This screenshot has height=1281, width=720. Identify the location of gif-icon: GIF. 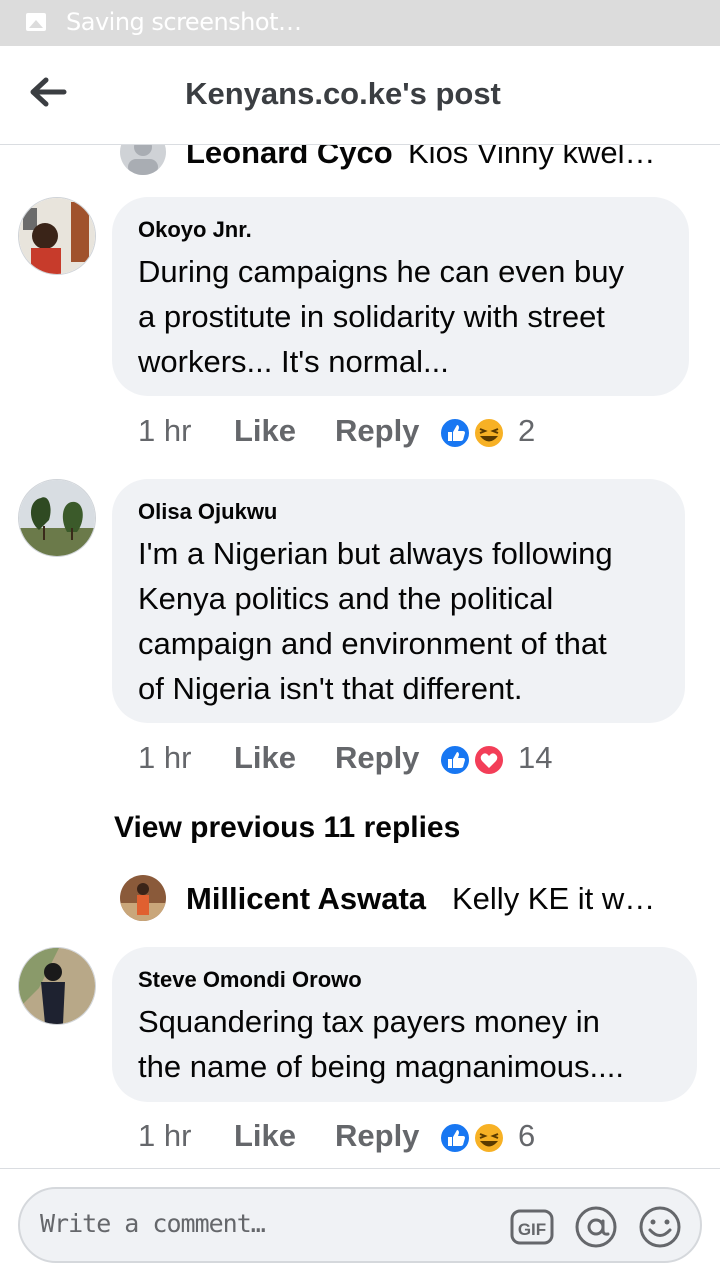
(532, 1227).